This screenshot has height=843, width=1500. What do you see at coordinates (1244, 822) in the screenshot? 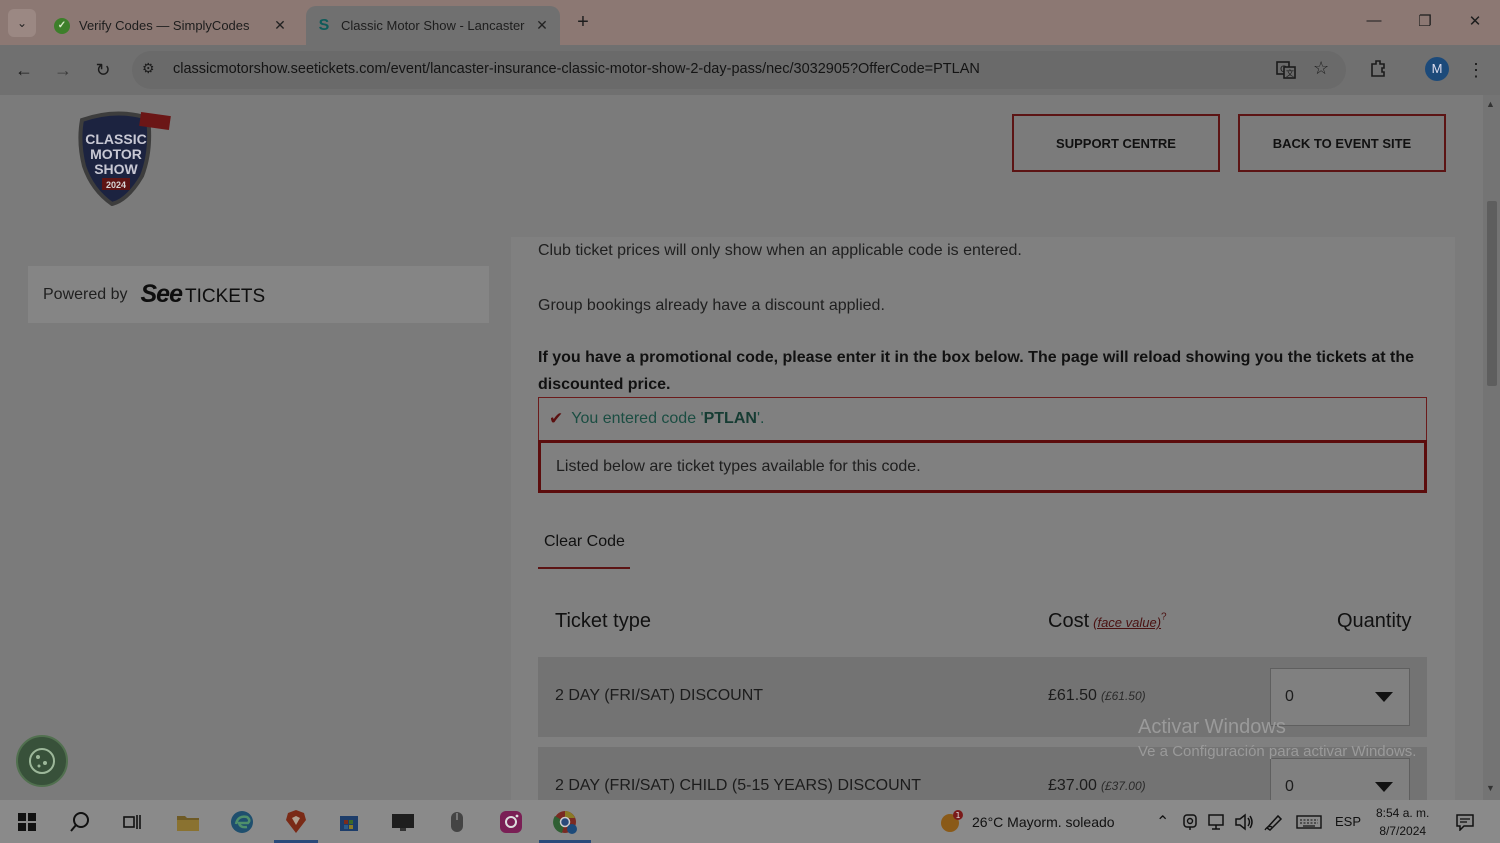
I see `volume-icon` at bounding box center [1244, 822].